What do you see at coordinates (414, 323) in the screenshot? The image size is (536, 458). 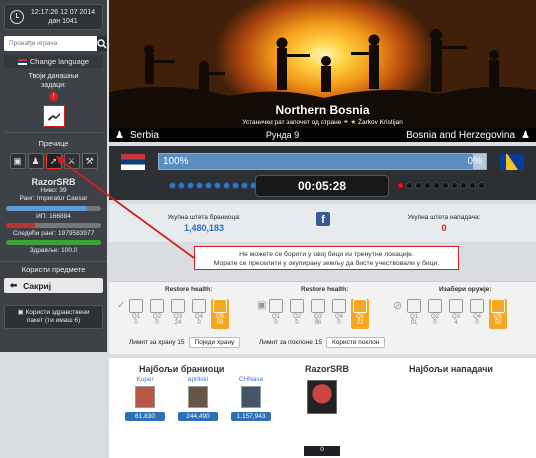 I see `slot-count: 91` at bounding box center [414, 323].